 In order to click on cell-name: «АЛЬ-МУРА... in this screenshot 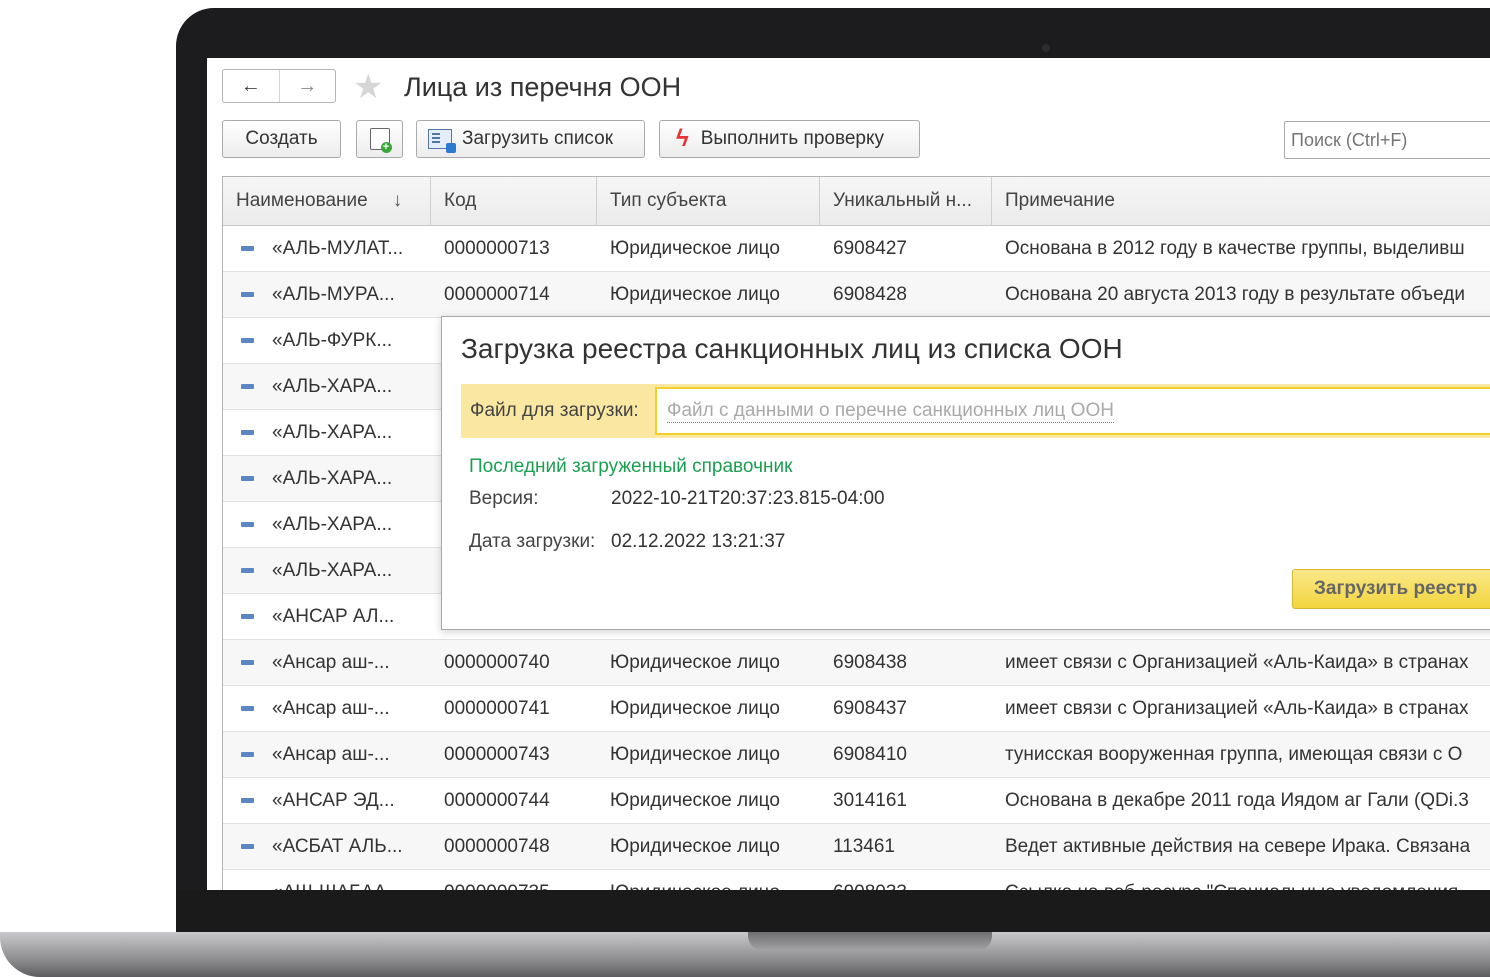, I will do `click(327, 294)`.